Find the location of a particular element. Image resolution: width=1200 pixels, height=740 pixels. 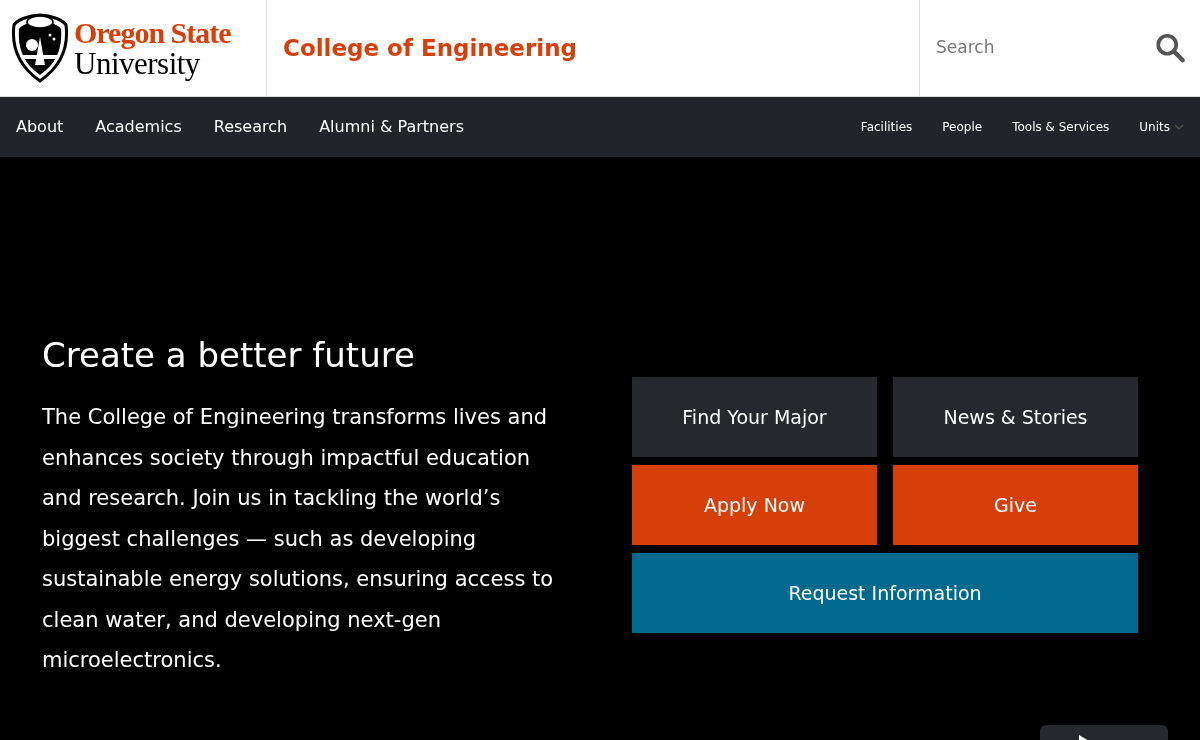

hero-button: News & Stories is located at coordinates (1015, 417).